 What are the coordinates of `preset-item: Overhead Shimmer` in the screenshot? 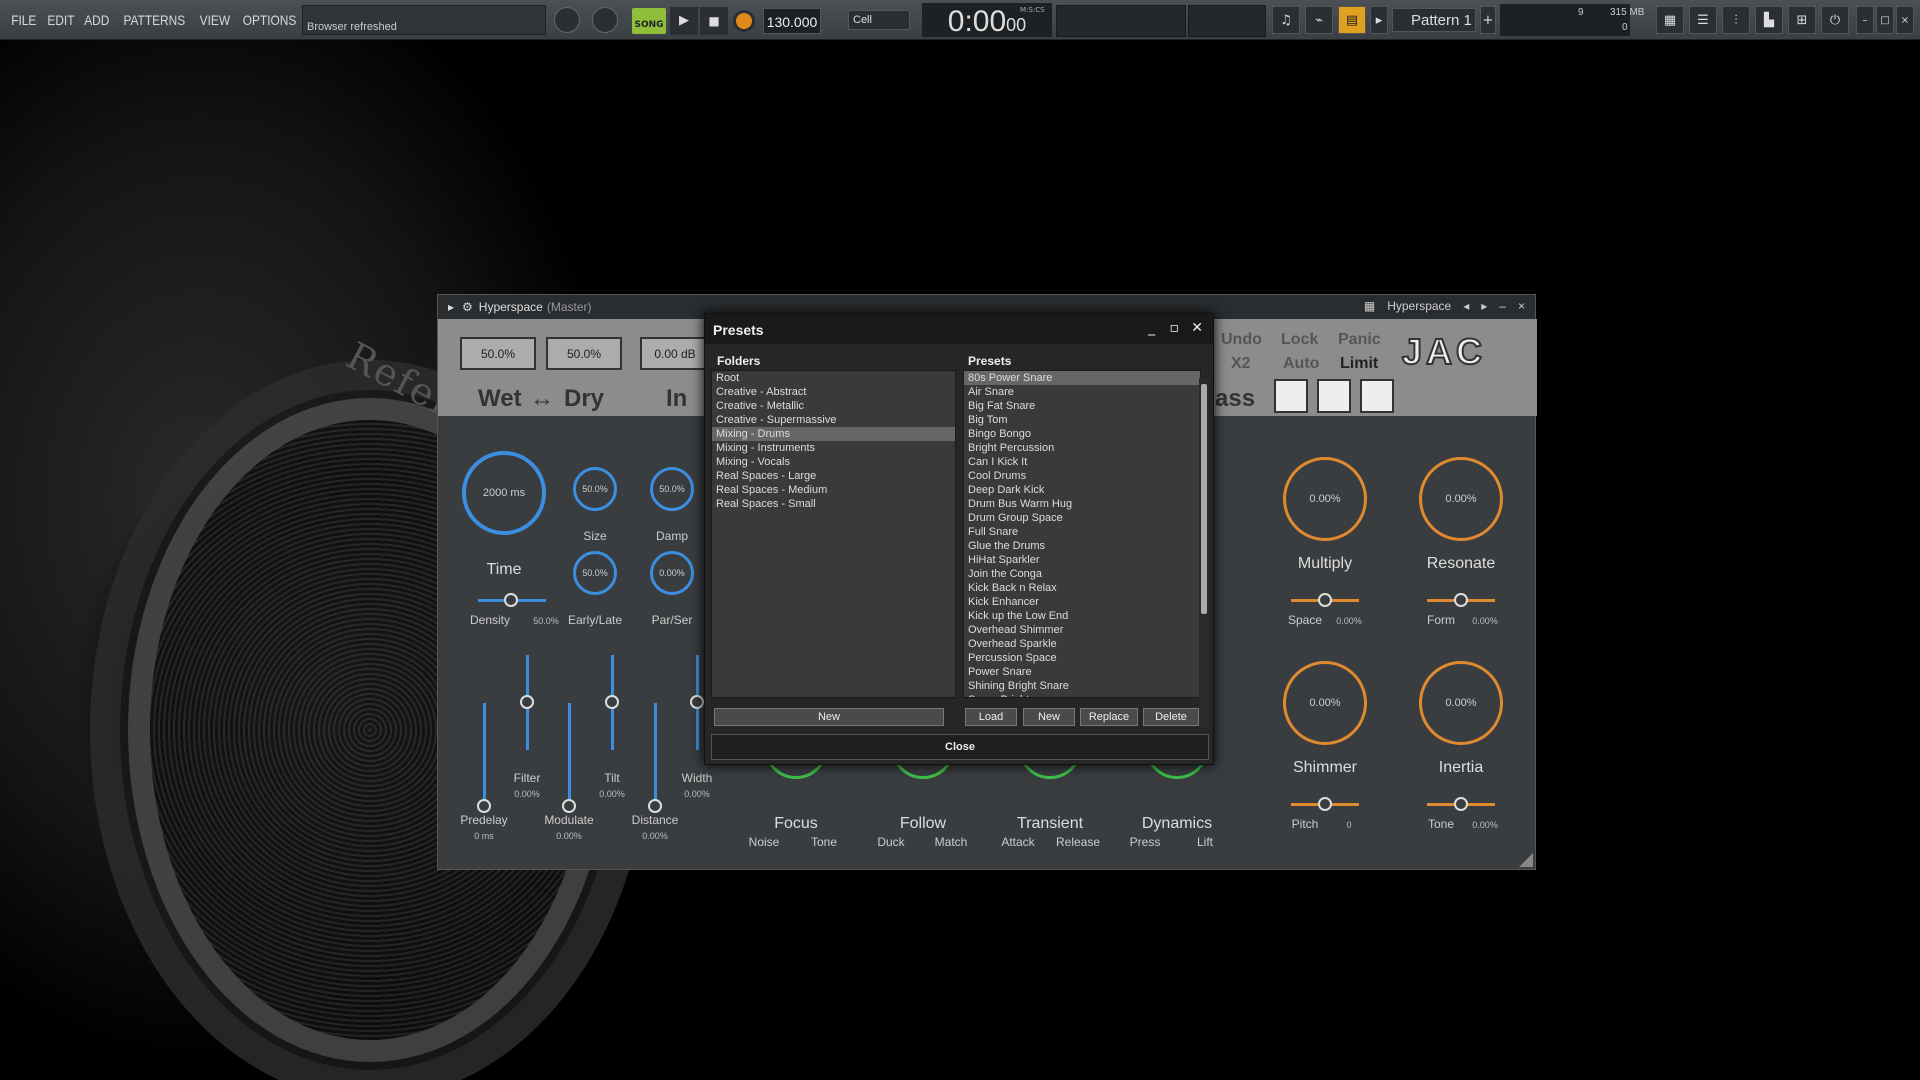 It's located at (1082, 630).